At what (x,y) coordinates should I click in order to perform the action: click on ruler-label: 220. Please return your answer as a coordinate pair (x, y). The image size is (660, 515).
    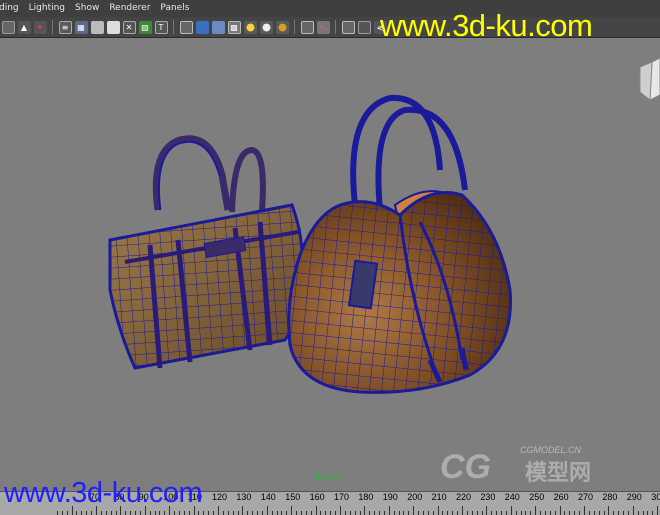
    Looking at the image, I should click on (464, 497).